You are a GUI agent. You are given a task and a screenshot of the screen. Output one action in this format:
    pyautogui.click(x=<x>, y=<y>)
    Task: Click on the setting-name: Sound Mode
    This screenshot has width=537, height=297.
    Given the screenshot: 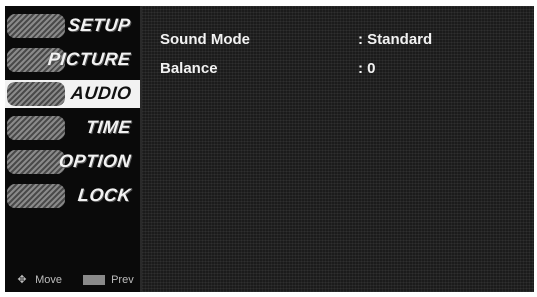 What is the action you would take?
    pyautogui.click(x=205, y=39)
    